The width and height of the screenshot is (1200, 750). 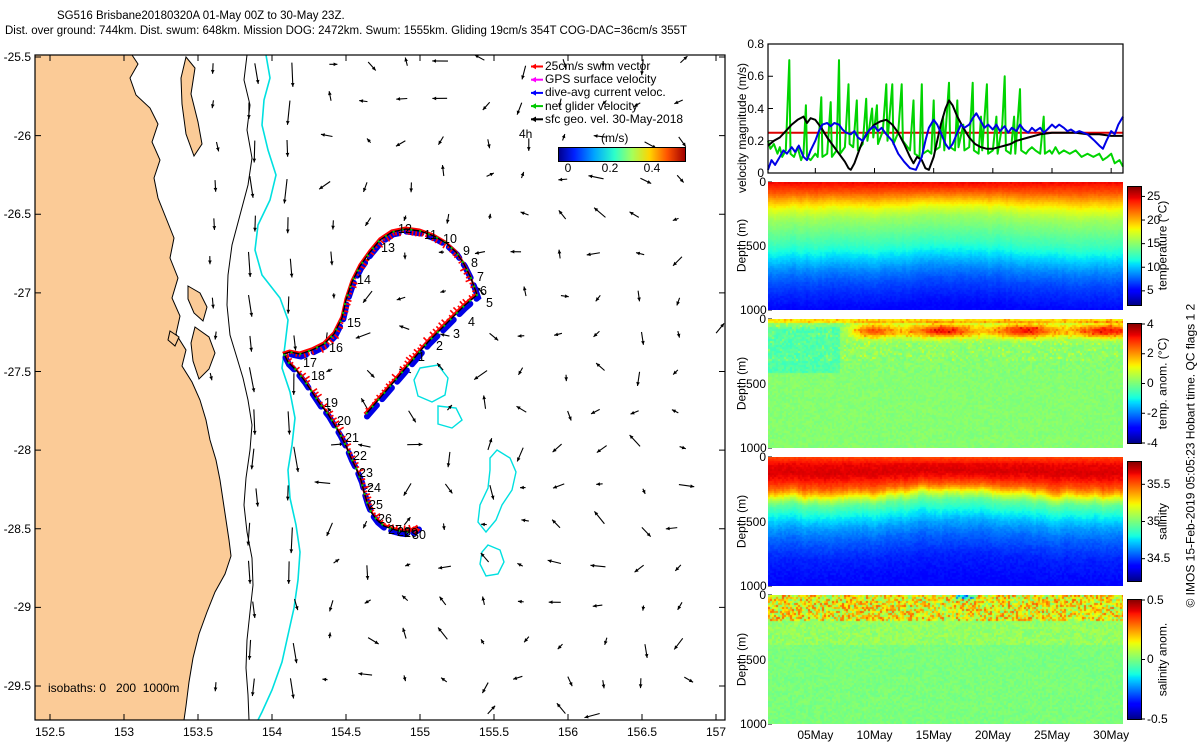 What do you see at coordinates (352, 438) in the screenshot?
I see `dive-number-label: 21` at bounding box center [352, 438].